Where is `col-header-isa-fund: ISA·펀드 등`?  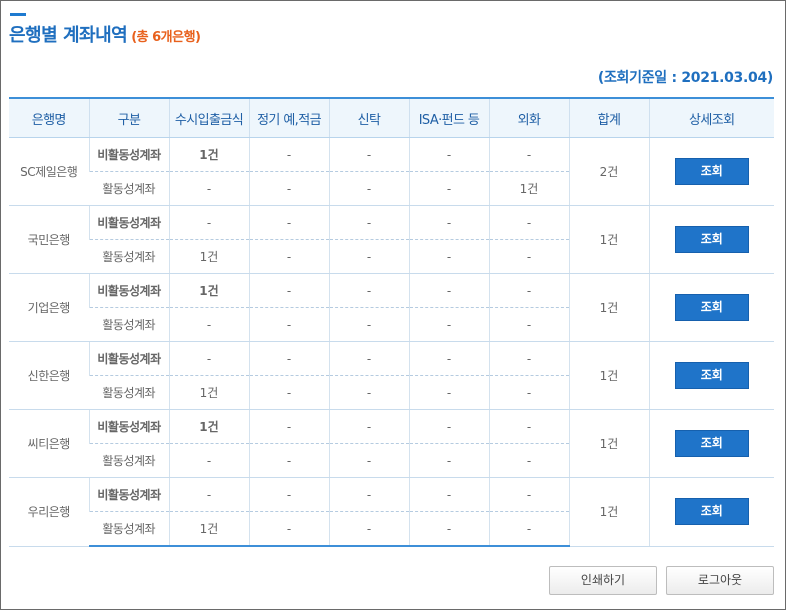
col-header-isa-fund: ISA·펀드 등 is located at coordinates (448, 117).